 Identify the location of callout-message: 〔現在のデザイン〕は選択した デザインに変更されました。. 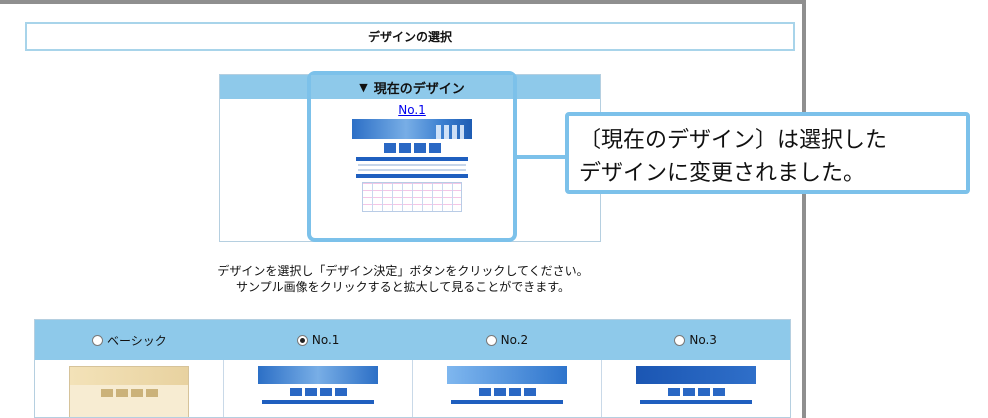
(767, 153).